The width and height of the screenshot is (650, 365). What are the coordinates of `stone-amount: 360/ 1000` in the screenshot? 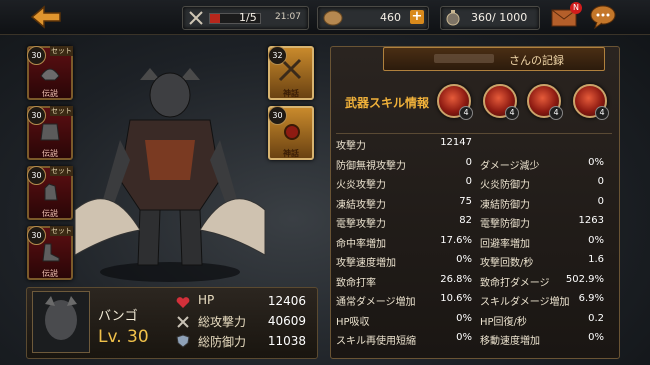 It's located at (499, 17).